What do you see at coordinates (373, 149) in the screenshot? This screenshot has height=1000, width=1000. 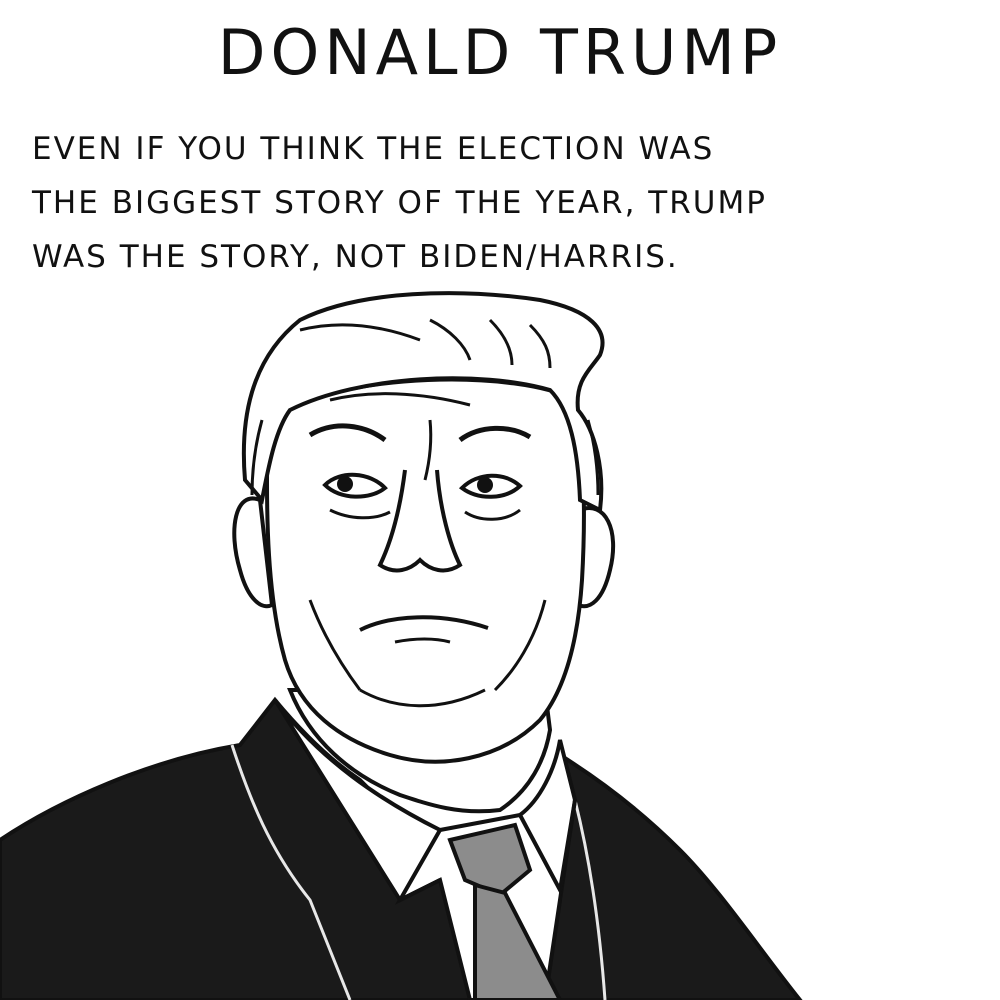 I see `caption-line: EVEN IF YOU THINK THE ELECTION WAS` at bounding box center [373, 149].